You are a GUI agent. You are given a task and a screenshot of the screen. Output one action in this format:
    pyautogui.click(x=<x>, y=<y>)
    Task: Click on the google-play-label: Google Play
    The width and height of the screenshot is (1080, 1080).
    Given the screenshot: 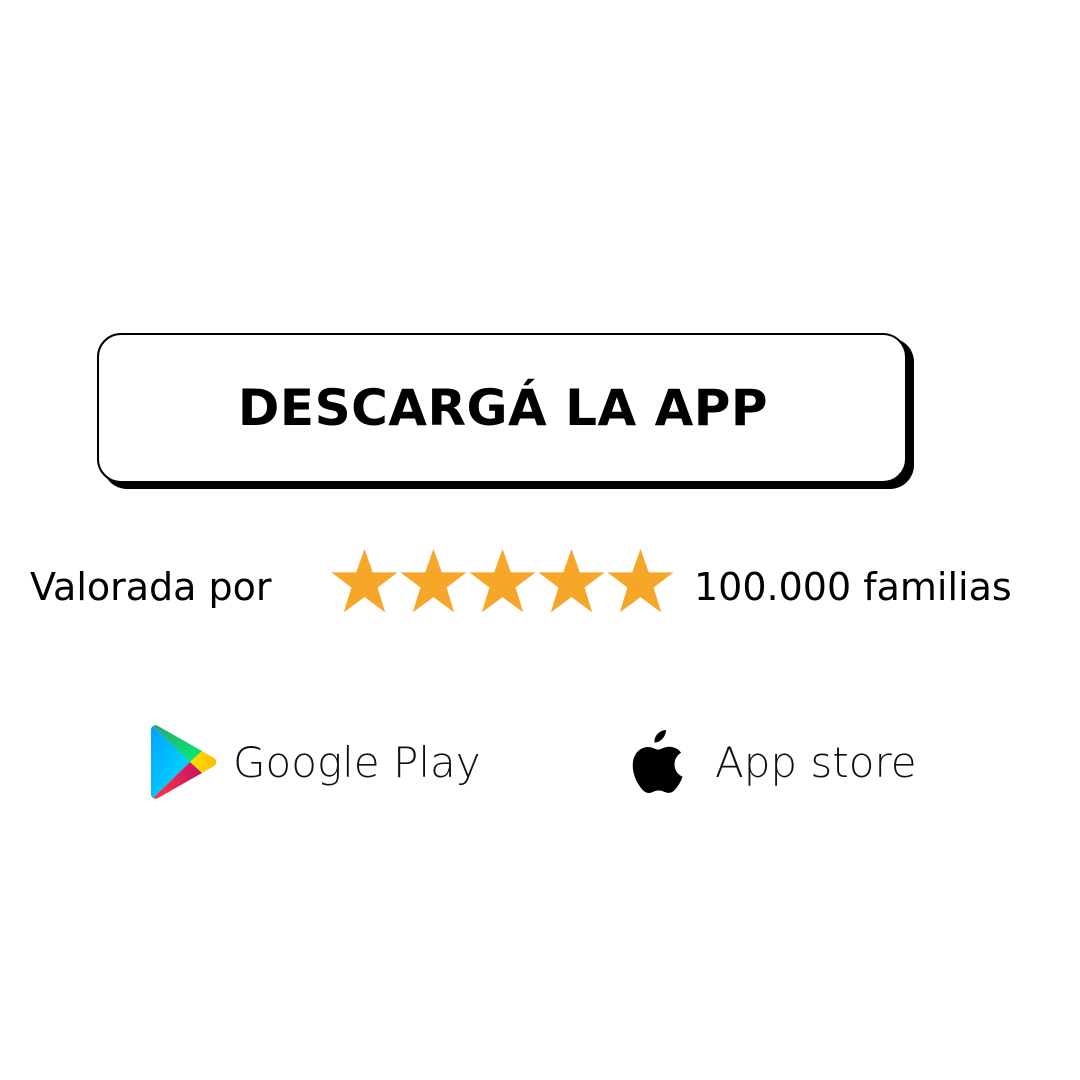 What is the action you would take?
    pyautogui.click(x=357, y=762)
    